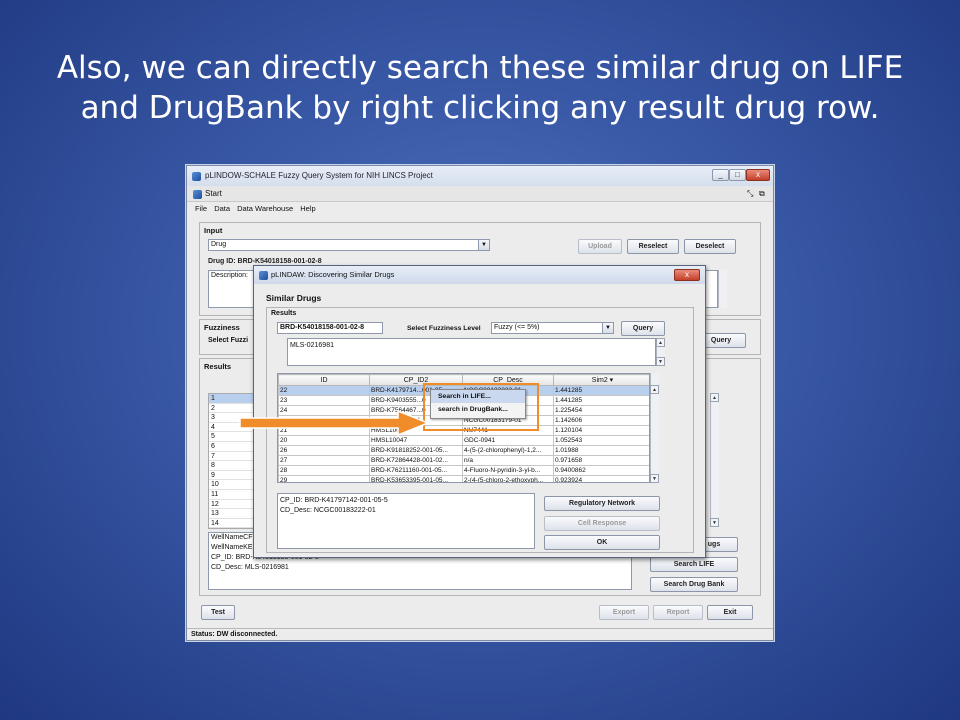 The width and height of the screenshot is (960, 720). What do you see at coordinates (218, 612) in the screenshot?
I see `test-button: Test` at bounding box center [218, 612].